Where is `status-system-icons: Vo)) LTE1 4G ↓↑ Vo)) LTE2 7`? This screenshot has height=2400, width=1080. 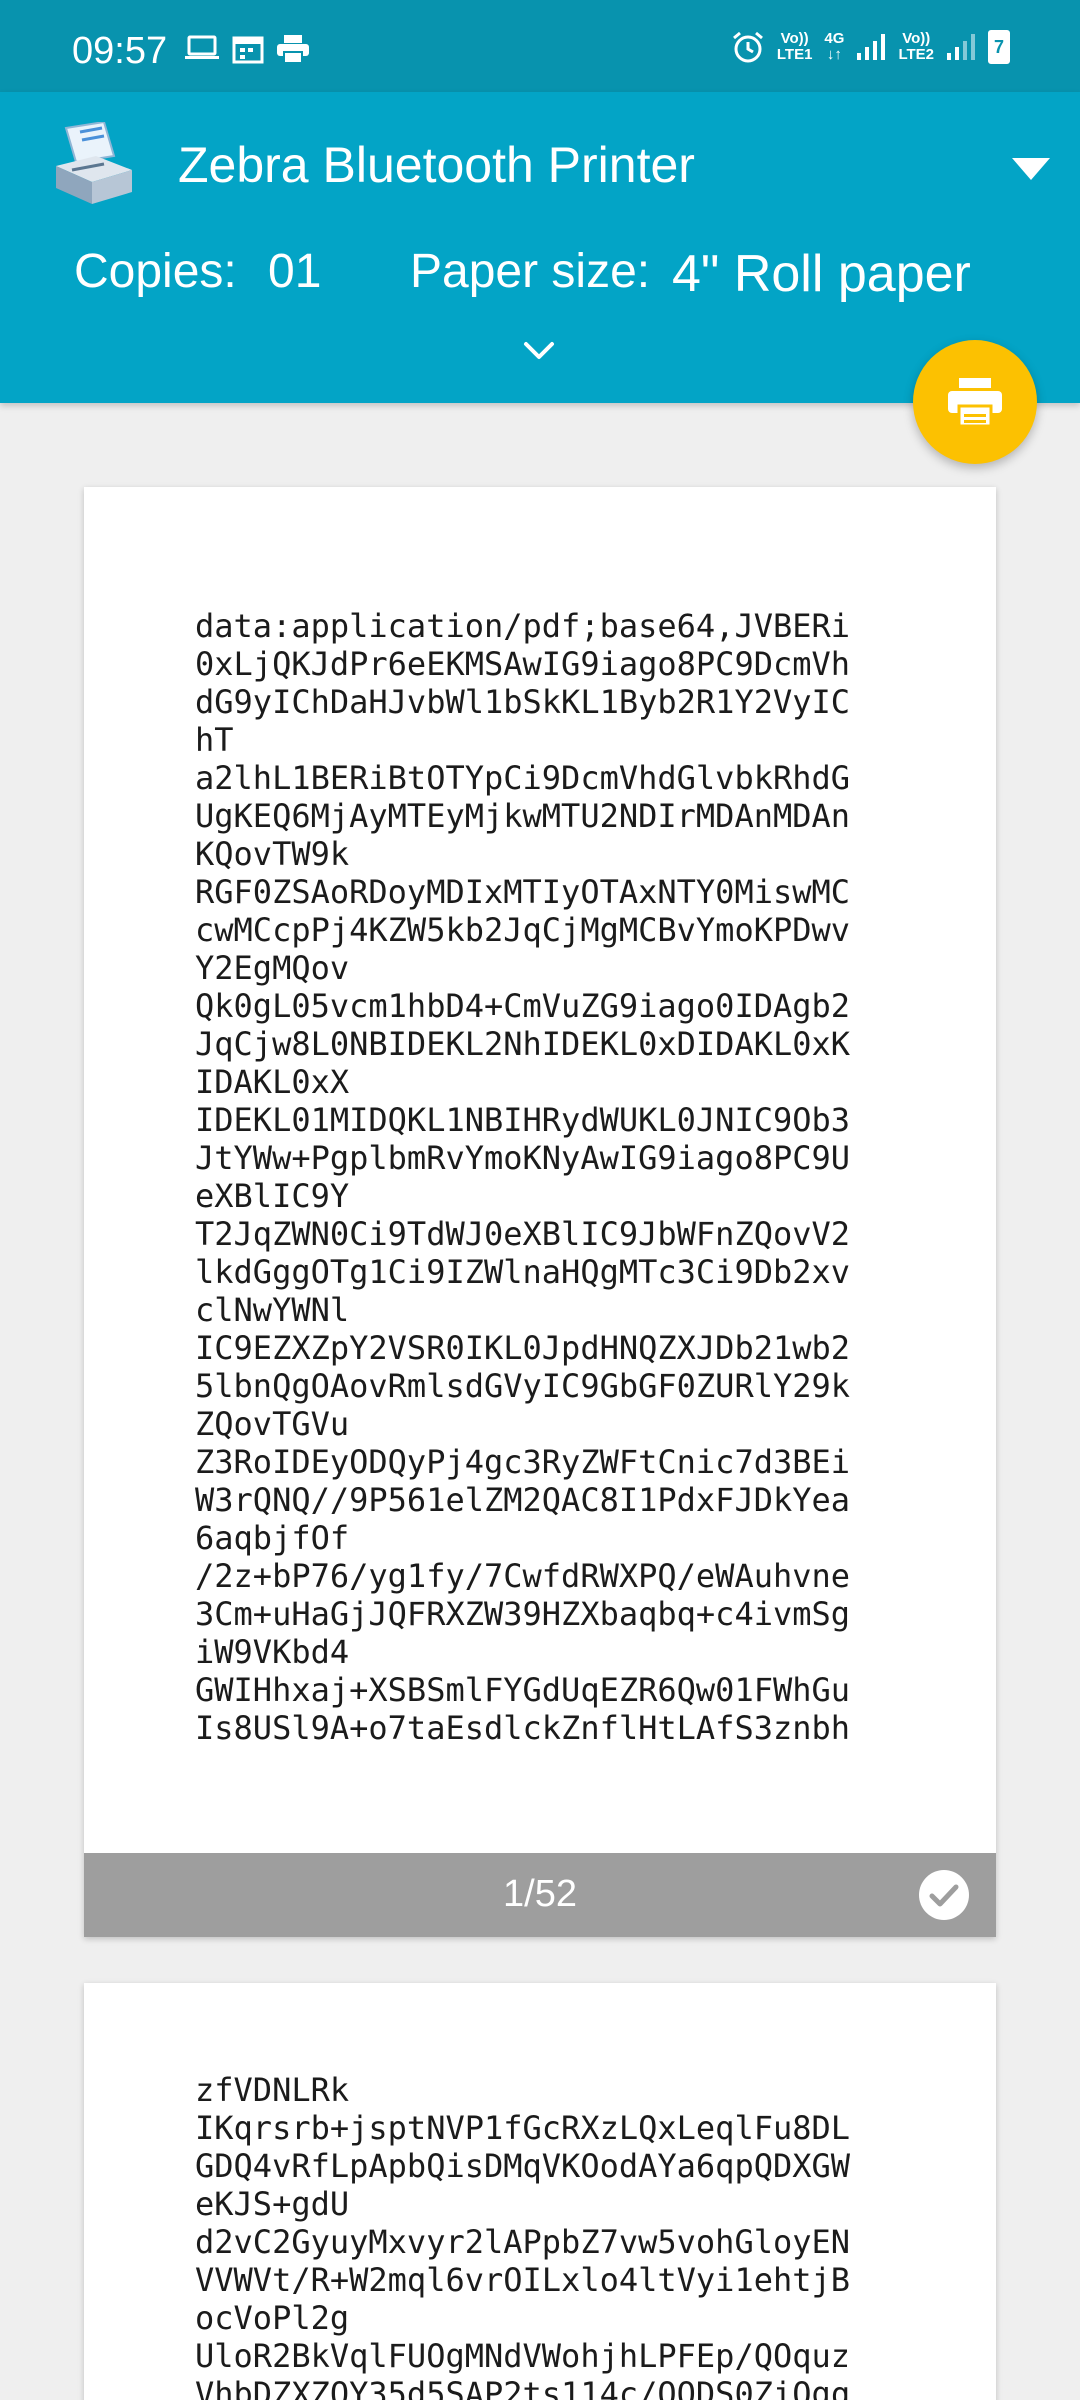
status-system-icons: Vo)) LTE1 4G ↓↑ Vo)) LTE2 7 is located at coordinates (870, 47).